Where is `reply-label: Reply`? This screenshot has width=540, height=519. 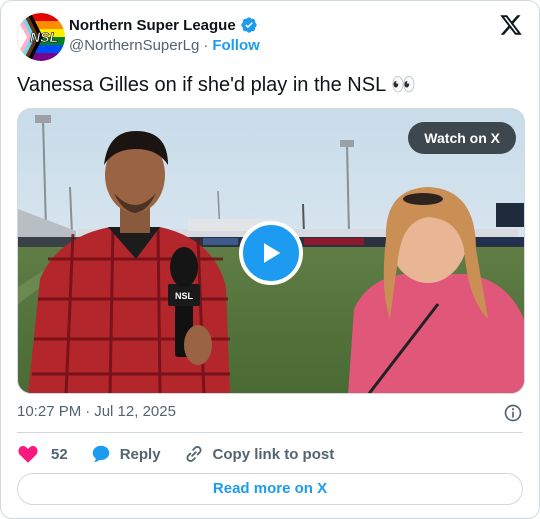 reply-label: Reply is located at coordinates (140, 454).